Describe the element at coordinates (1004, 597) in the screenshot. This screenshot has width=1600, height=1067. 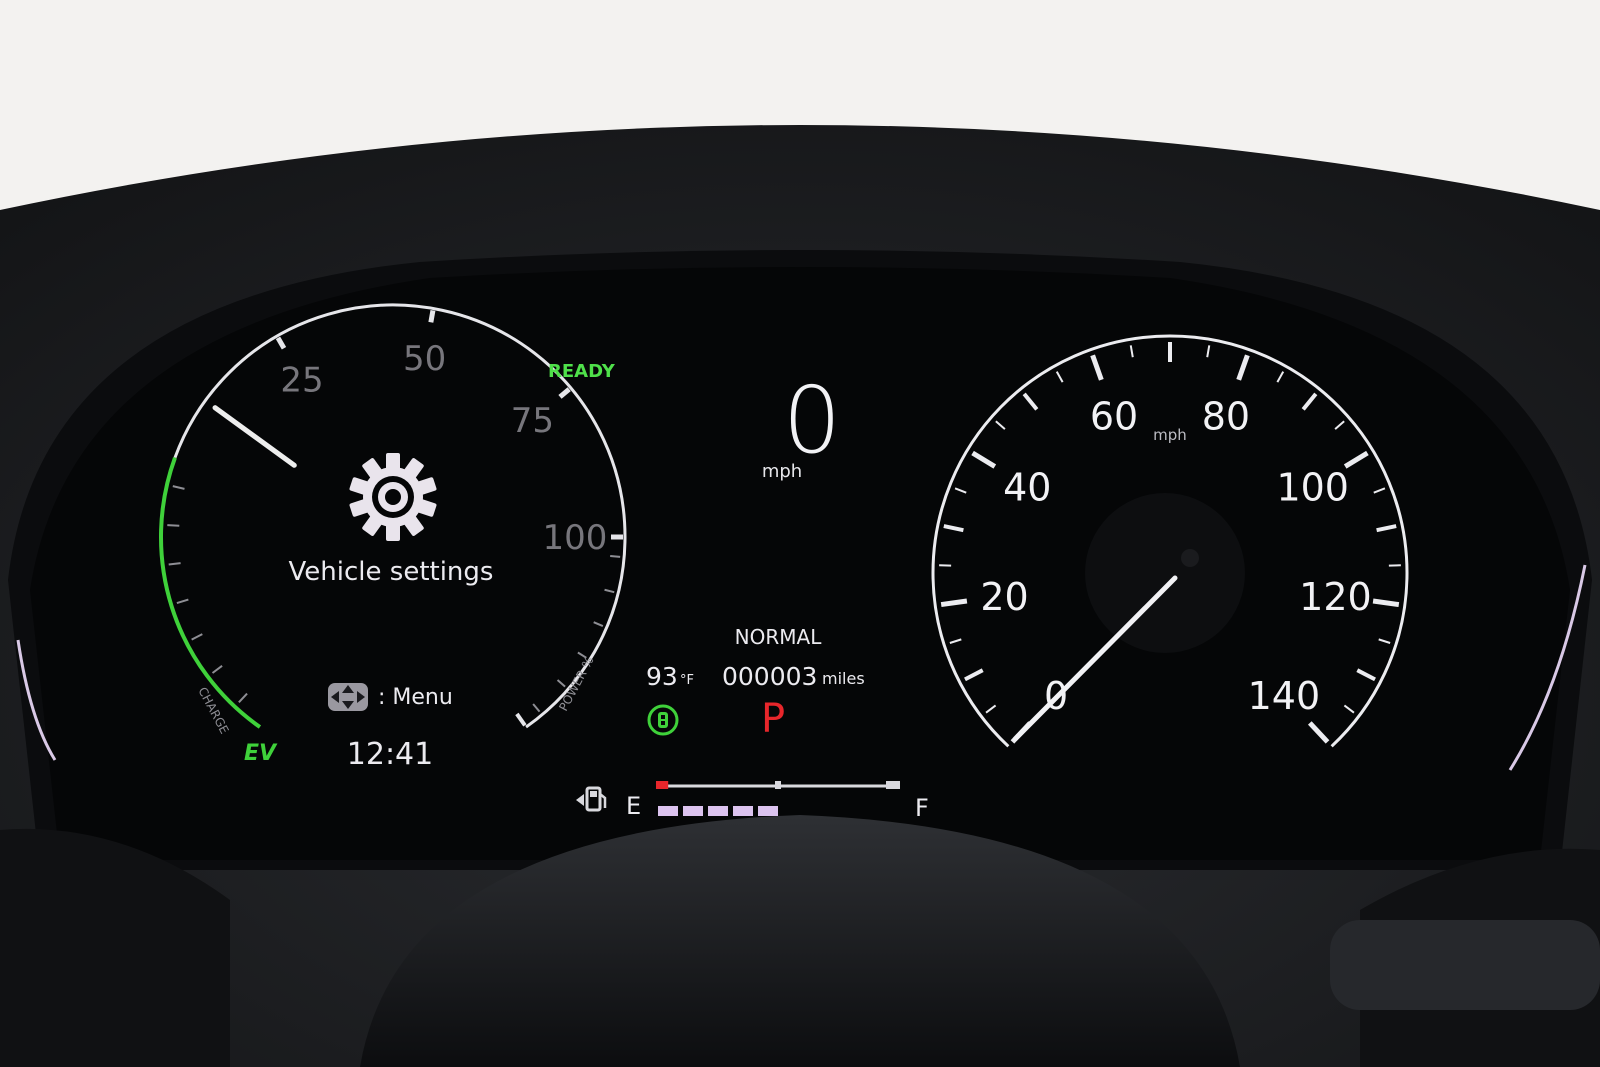
I see `speed-tick-label: 20` at that location.